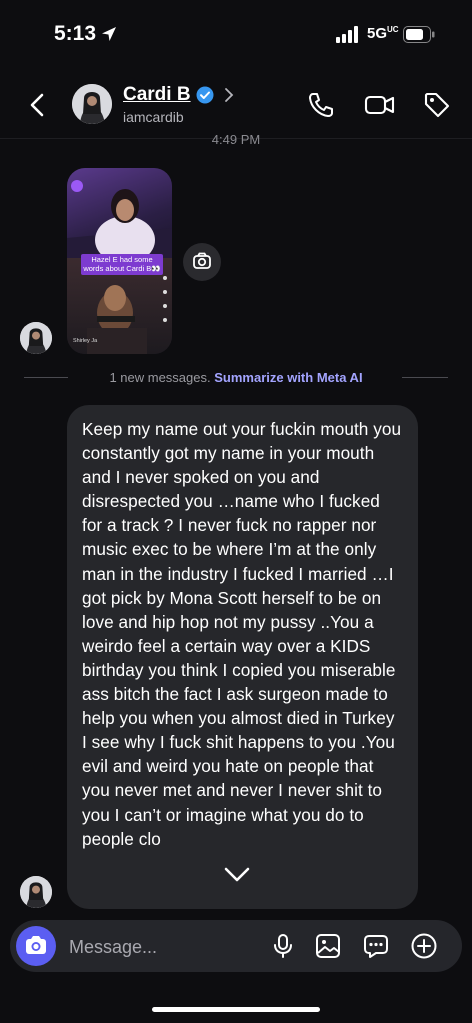  What do you see at coordinates (348, 35) in the screenshot?
I see `cell-signal-icon` at bounding box center [348, 35].